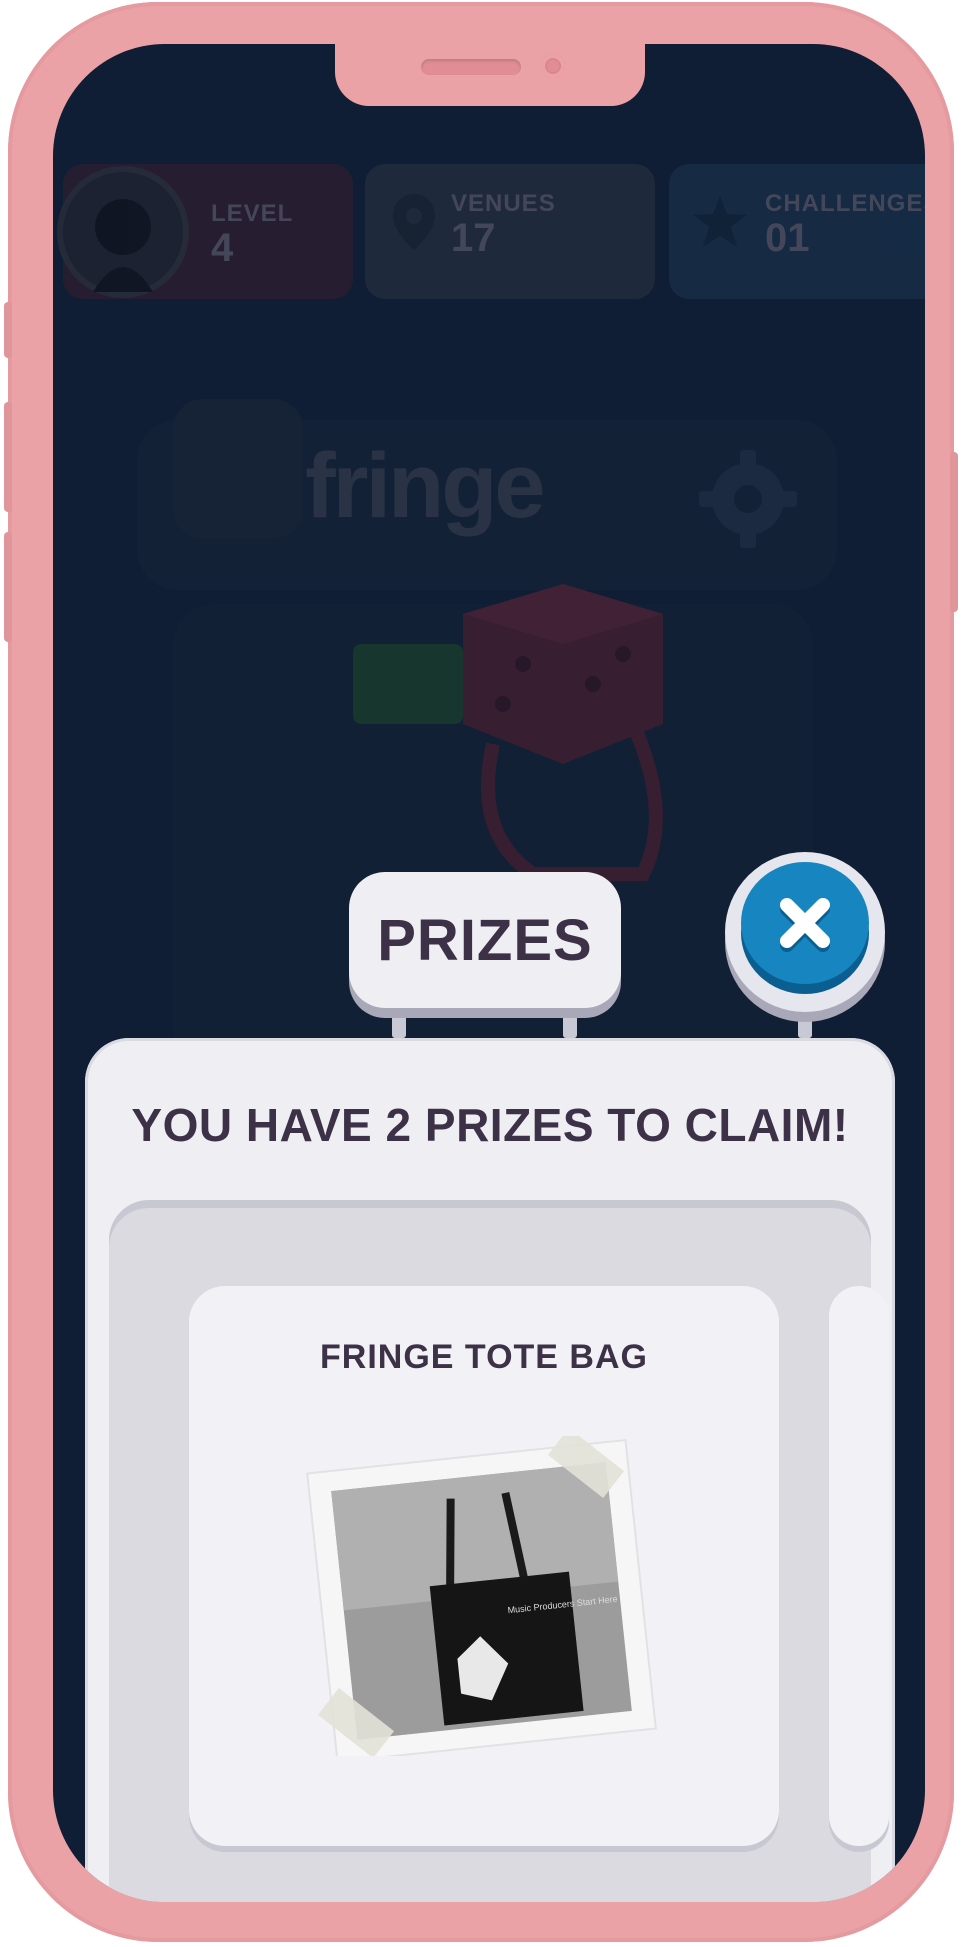 This screenshot has width=962, height=1947. What do you see at coordinates (954, 532) in the screenshot?
I see `power-button` at bounding box center [954, 532].